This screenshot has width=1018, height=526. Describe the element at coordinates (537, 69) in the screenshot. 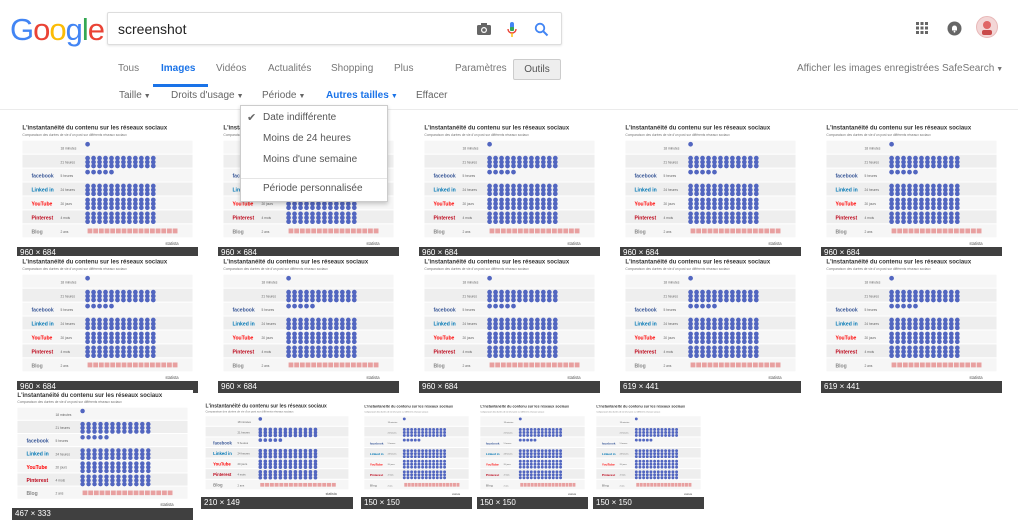

I see `tools-button: Outils` at that location.